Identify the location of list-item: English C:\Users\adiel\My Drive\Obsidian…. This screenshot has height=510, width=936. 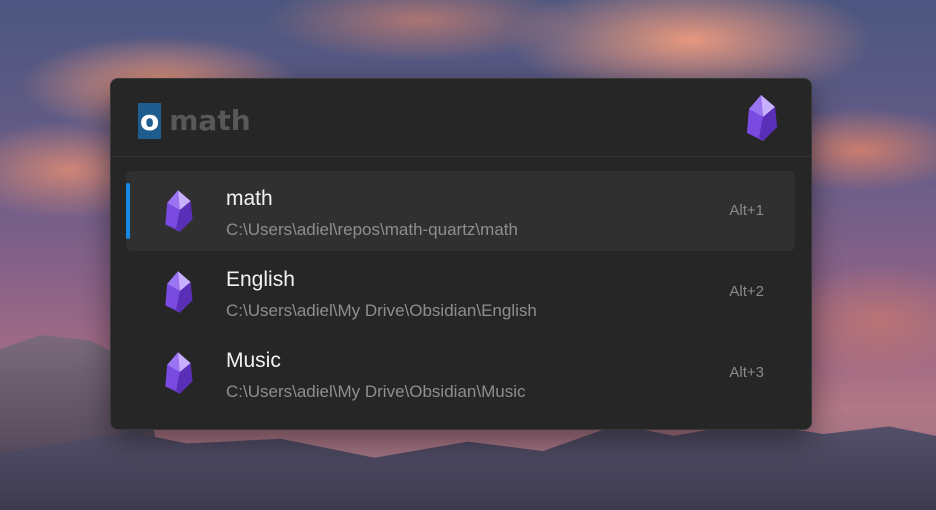
(460, 292).